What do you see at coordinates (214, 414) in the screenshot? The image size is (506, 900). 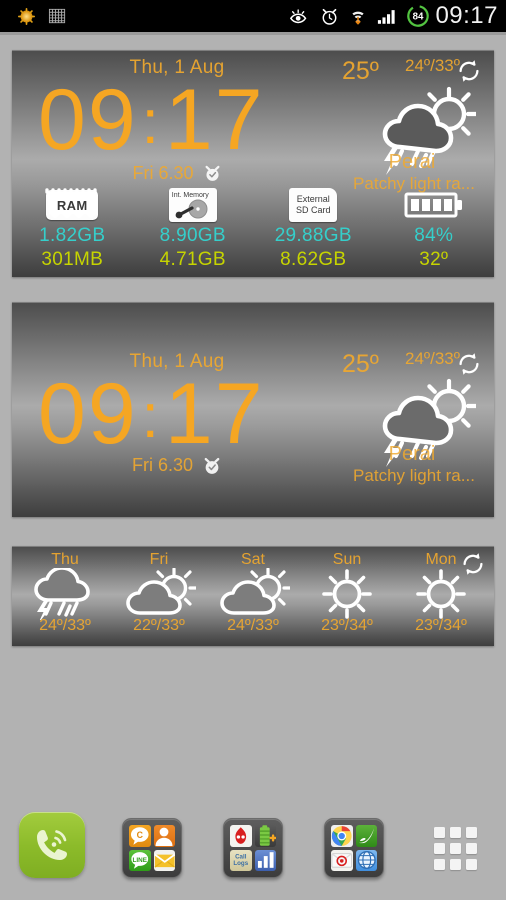 I see `widget-clock-minutes: 17` at bounding box center [214, 414].